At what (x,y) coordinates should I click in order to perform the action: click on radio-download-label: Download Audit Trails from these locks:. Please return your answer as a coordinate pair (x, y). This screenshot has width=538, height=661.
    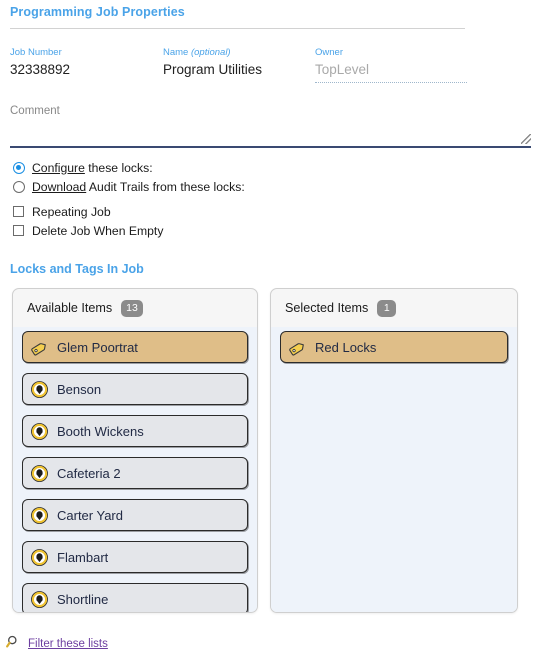
    Looking at the image, I should click on (138, 186).